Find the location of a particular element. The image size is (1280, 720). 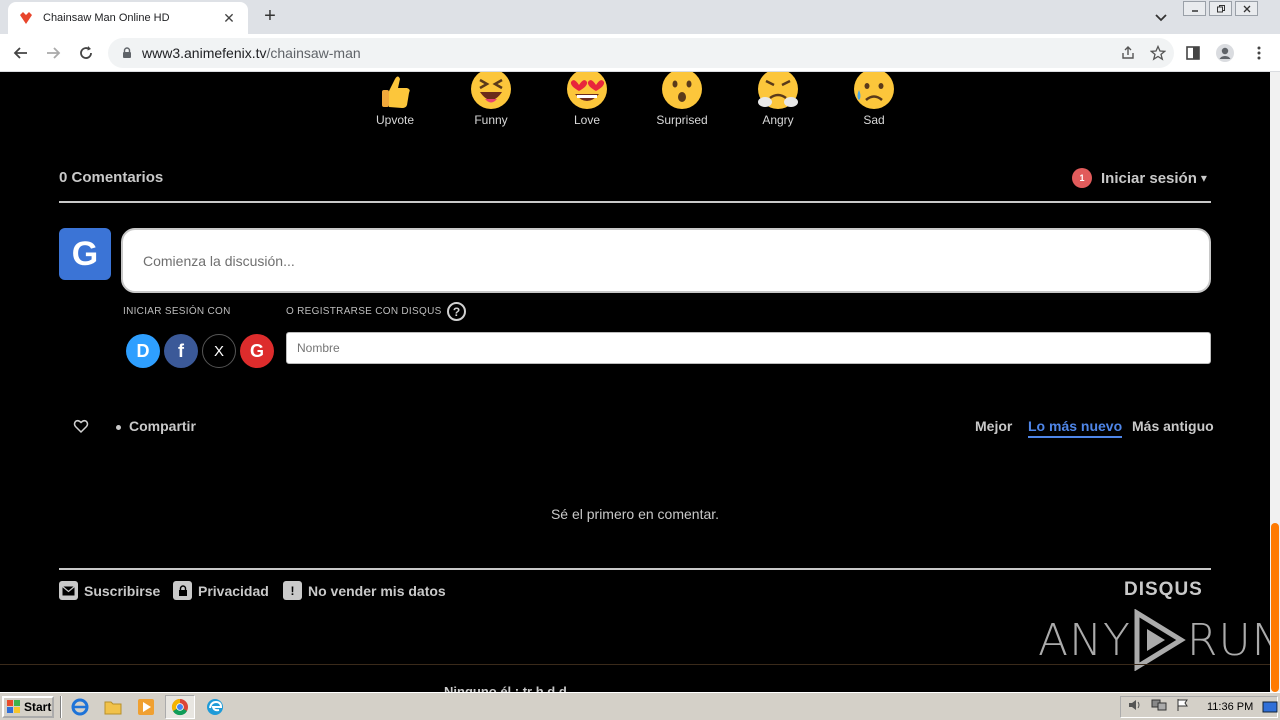

new-tab-button: + is located at coordinates (270, 17).